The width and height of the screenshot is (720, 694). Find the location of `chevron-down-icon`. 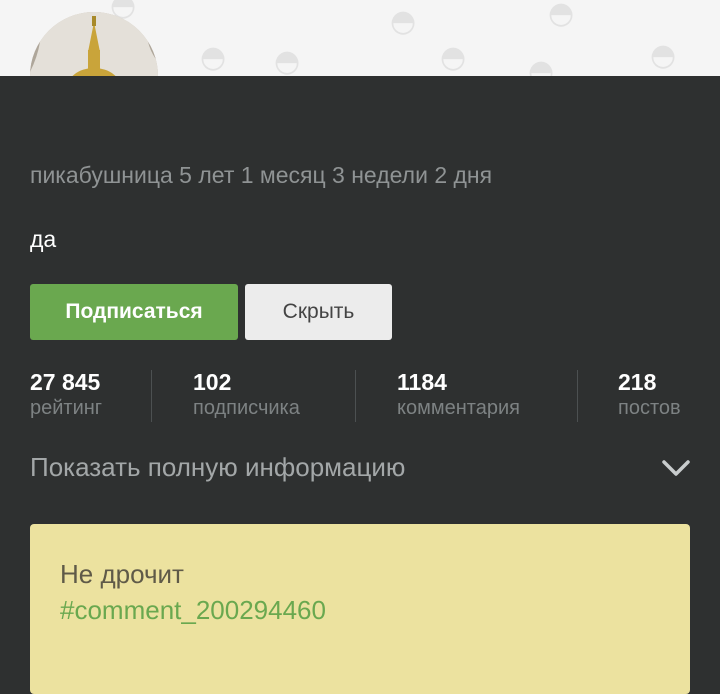

chevron-down-icon is located at coordinates (676, 468).